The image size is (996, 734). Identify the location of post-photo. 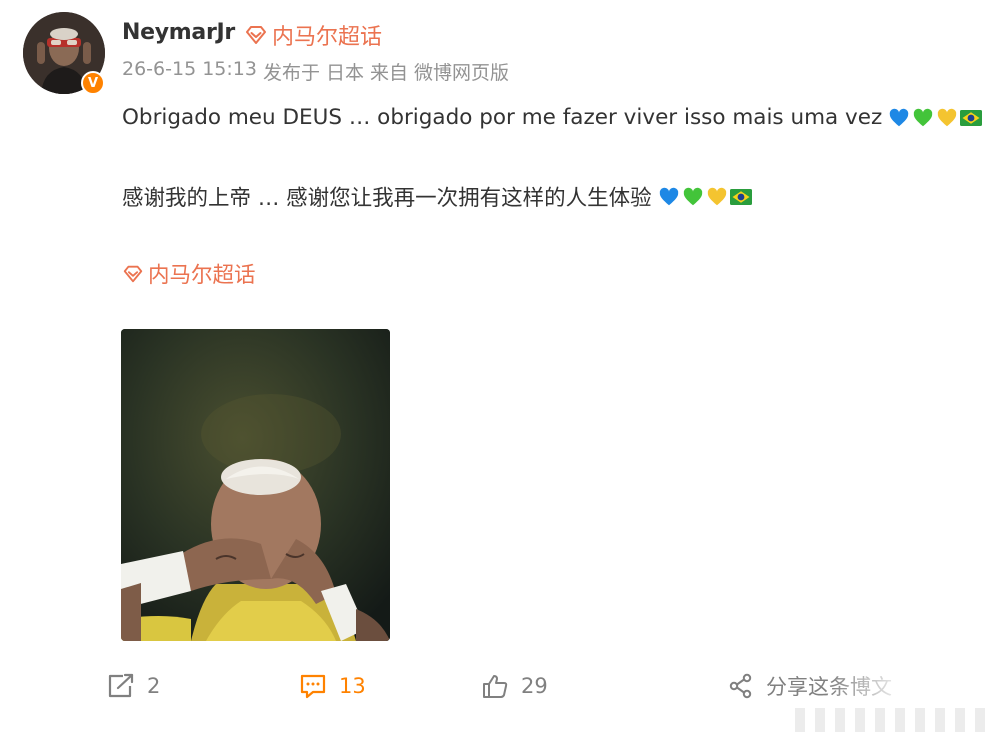
(255, 485).